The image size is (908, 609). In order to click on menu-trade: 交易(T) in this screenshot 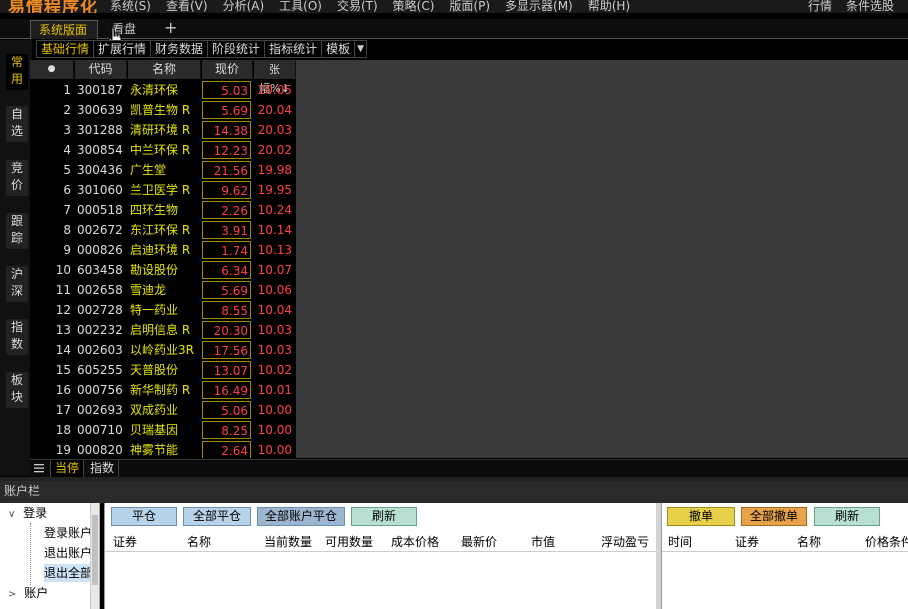, I will do `click(357, 6)`.